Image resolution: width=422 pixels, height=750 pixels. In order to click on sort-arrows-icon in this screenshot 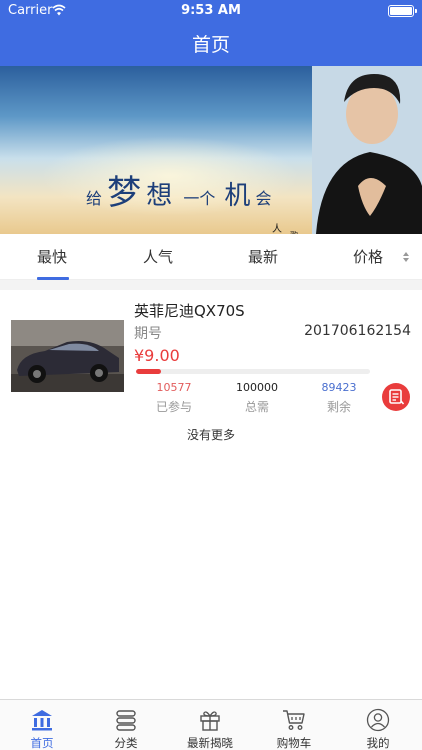, I will do `click(406, 257)`.